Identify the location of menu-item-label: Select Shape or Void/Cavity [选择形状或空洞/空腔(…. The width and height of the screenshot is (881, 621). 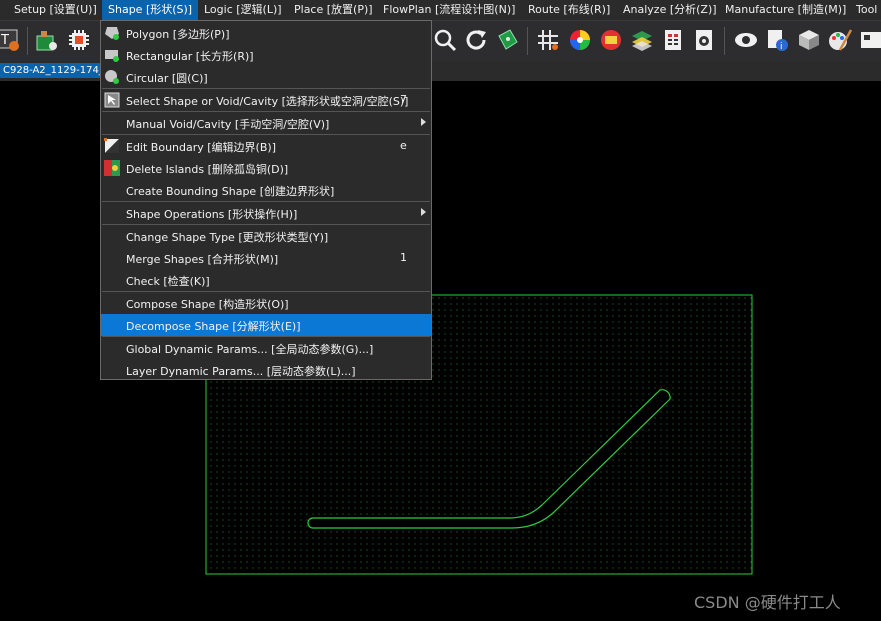
(267, 101).